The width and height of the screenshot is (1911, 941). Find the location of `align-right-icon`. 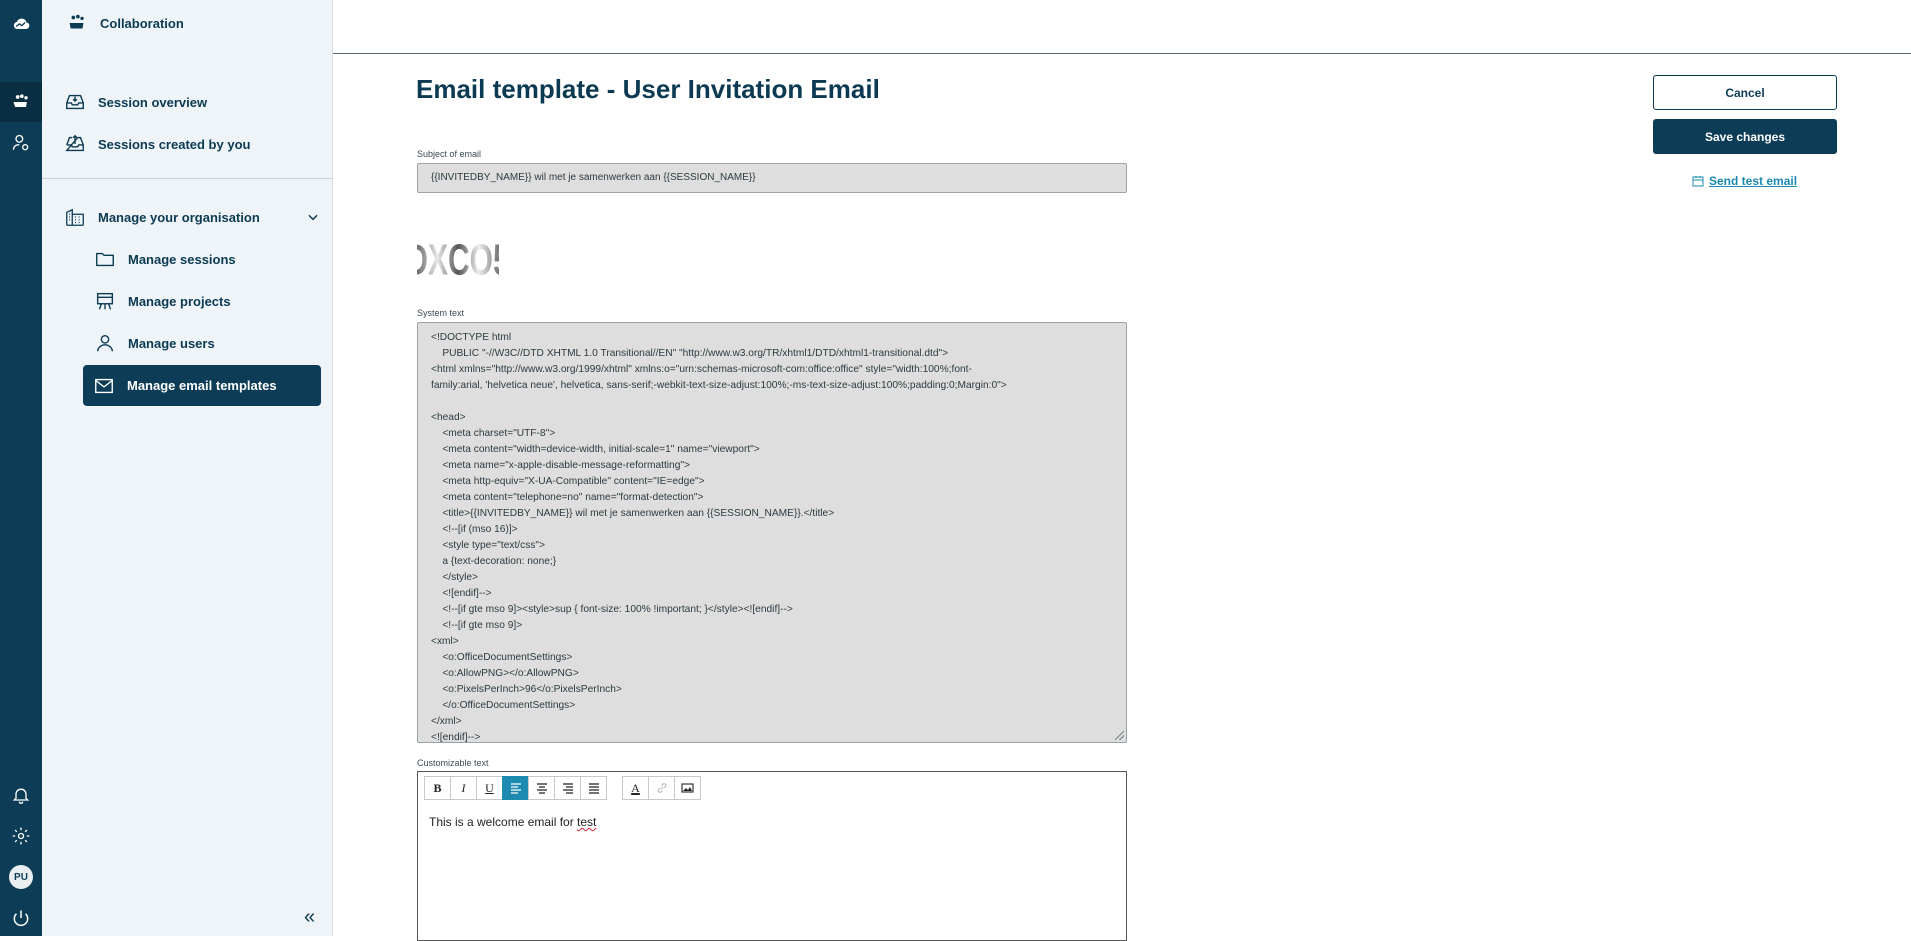

align-right-icon is located at coordinates (567, 788).